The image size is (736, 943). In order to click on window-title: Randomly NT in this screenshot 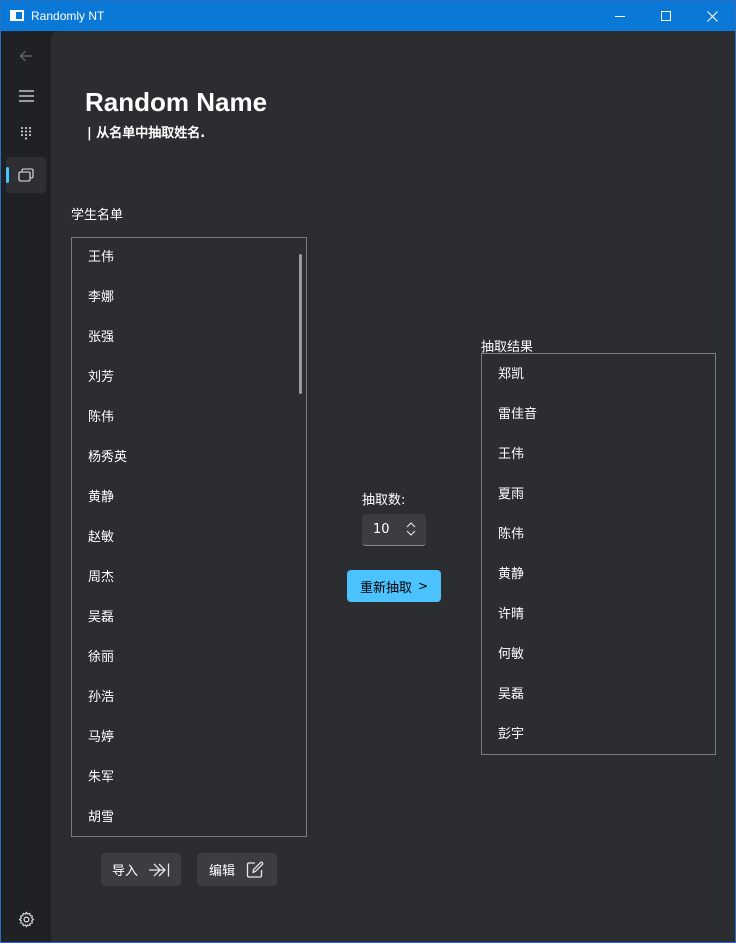, I will do `click(68, 16)`.